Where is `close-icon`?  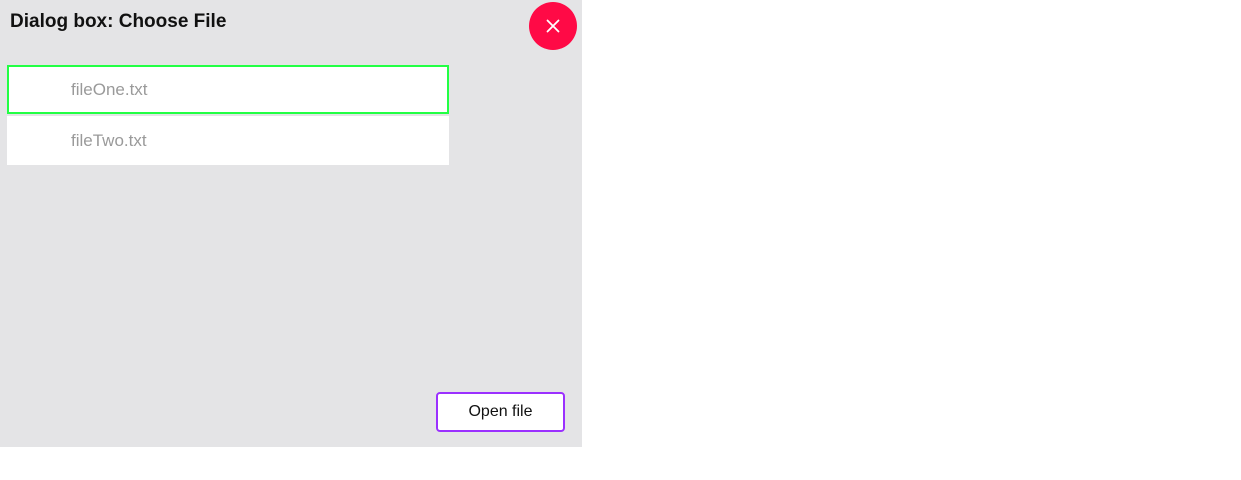 close-icon is located at coordinates (553, 26).